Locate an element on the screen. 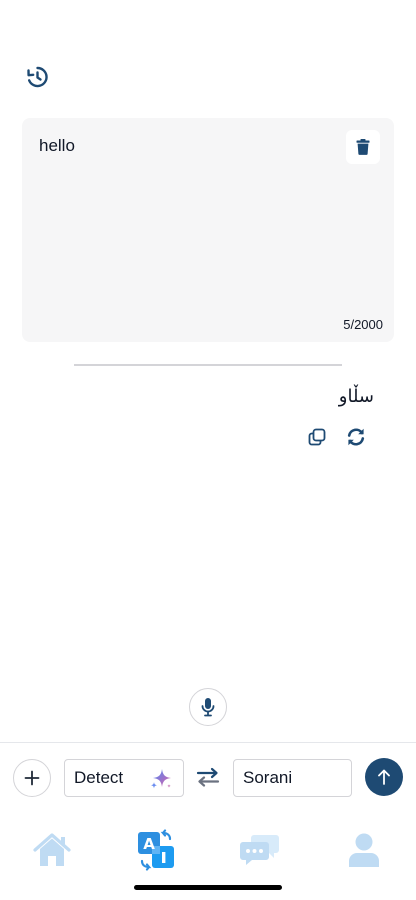  nav-chat is located at coordinates (260, 850).